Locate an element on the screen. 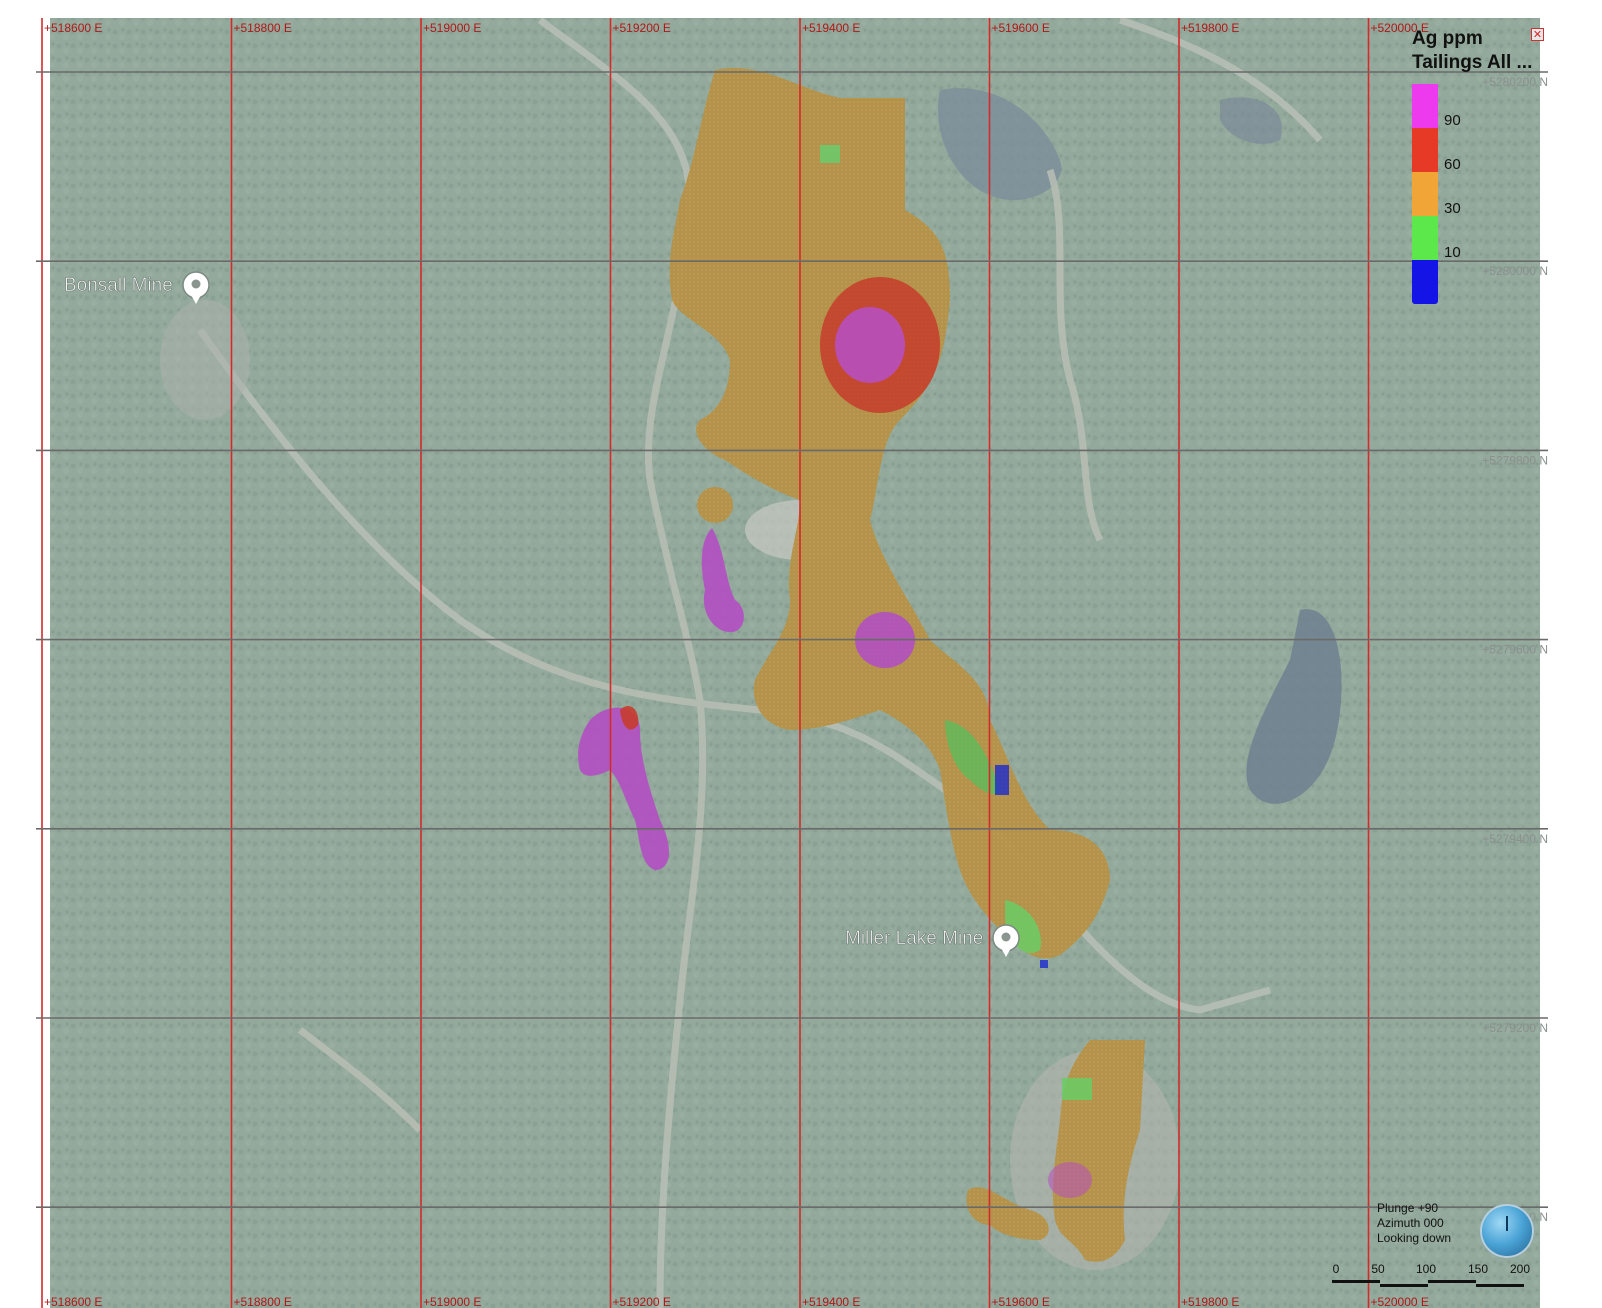  easting-label-bottom: +518800 E is located at coordinates (263, 1301).